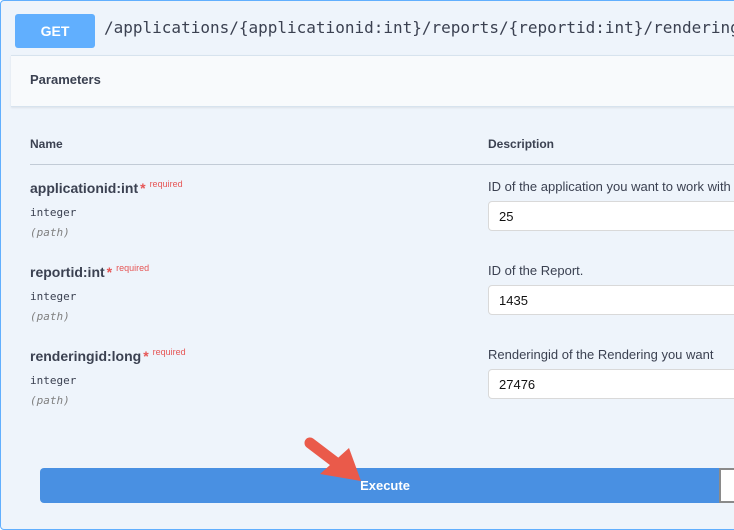 Image resolution: width=734 pixels, height=530 pixels. I want to click on param-name-renderingid: renderingid:long * required, so click(108, 355).